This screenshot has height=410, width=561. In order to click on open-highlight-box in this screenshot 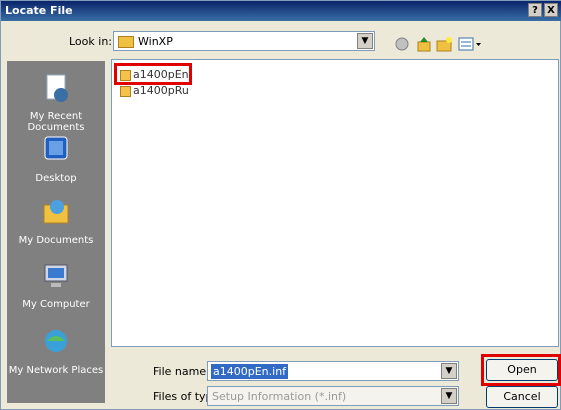, I will do `click(521, 370)`.